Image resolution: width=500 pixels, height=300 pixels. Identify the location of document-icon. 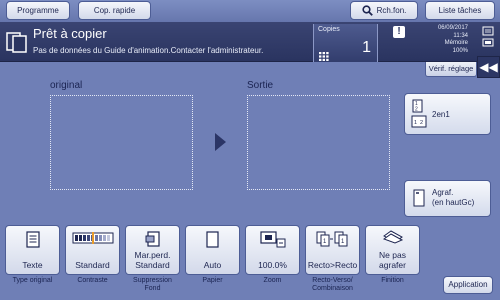
(32, 239).